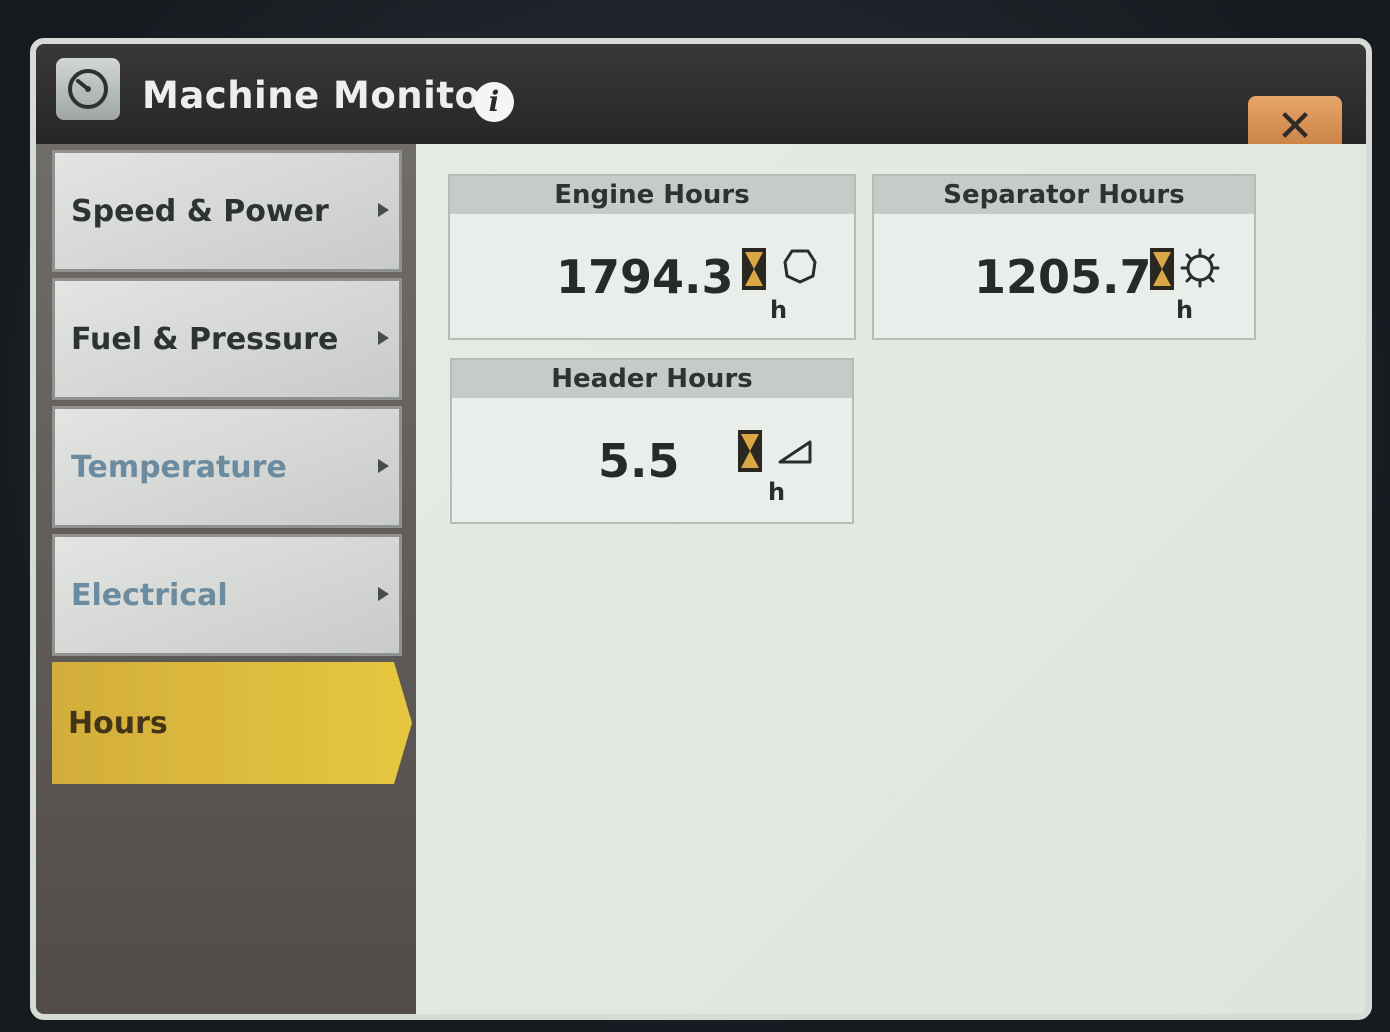 The height and width of the screenshot is (1032, 1390). What do you see at coordinates (639, 461) in the screenshot?
I see `header-hours-value: 5.5` at bounding box center [639, 461].